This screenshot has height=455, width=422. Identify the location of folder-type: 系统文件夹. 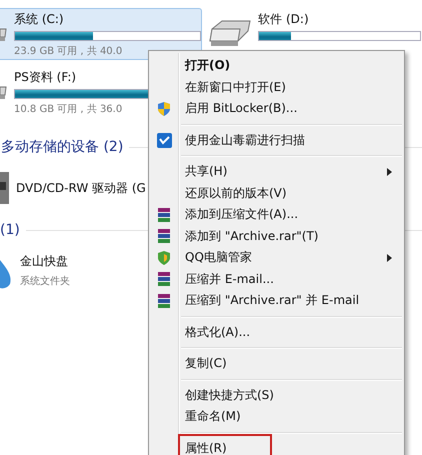
(45, 281).